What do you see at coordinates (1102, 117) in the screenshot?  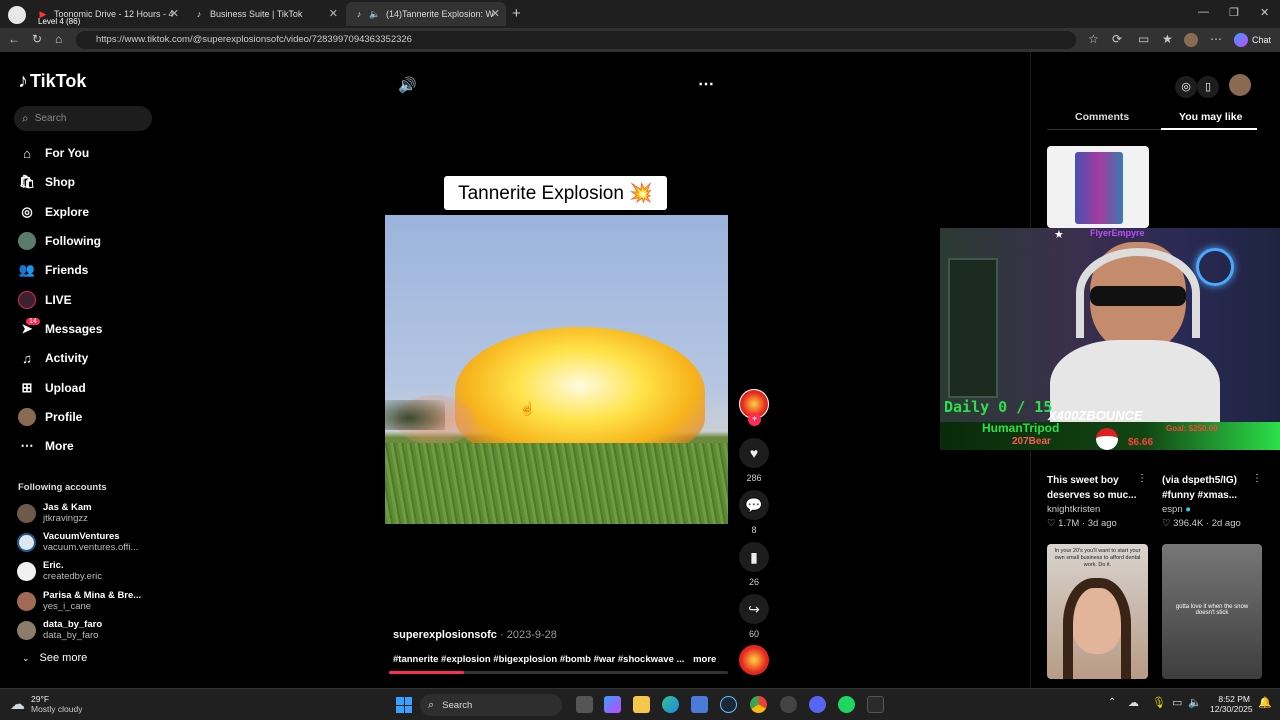 I see `tab-comments: Comments` at bounding box center [1102, 117].